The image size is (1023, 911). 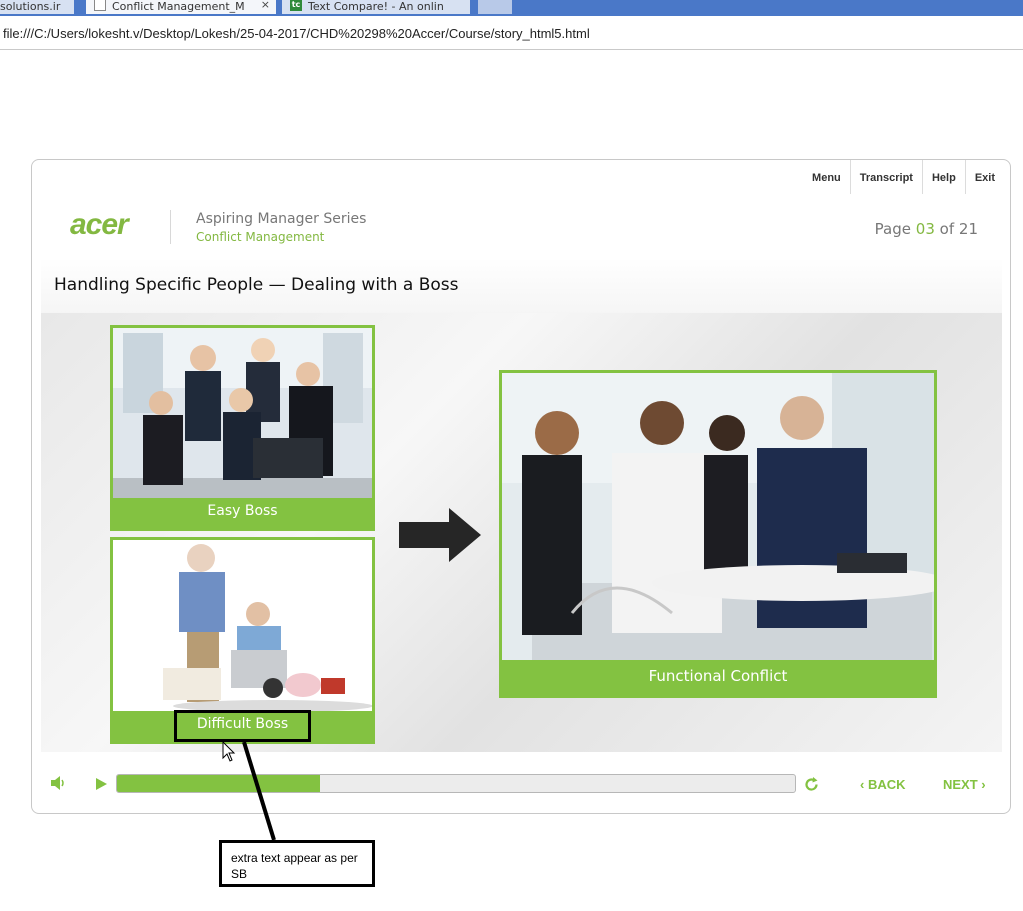 I want to click on playback-controls: ‹ BACK NEXT ›, so click(x=522, y=785).